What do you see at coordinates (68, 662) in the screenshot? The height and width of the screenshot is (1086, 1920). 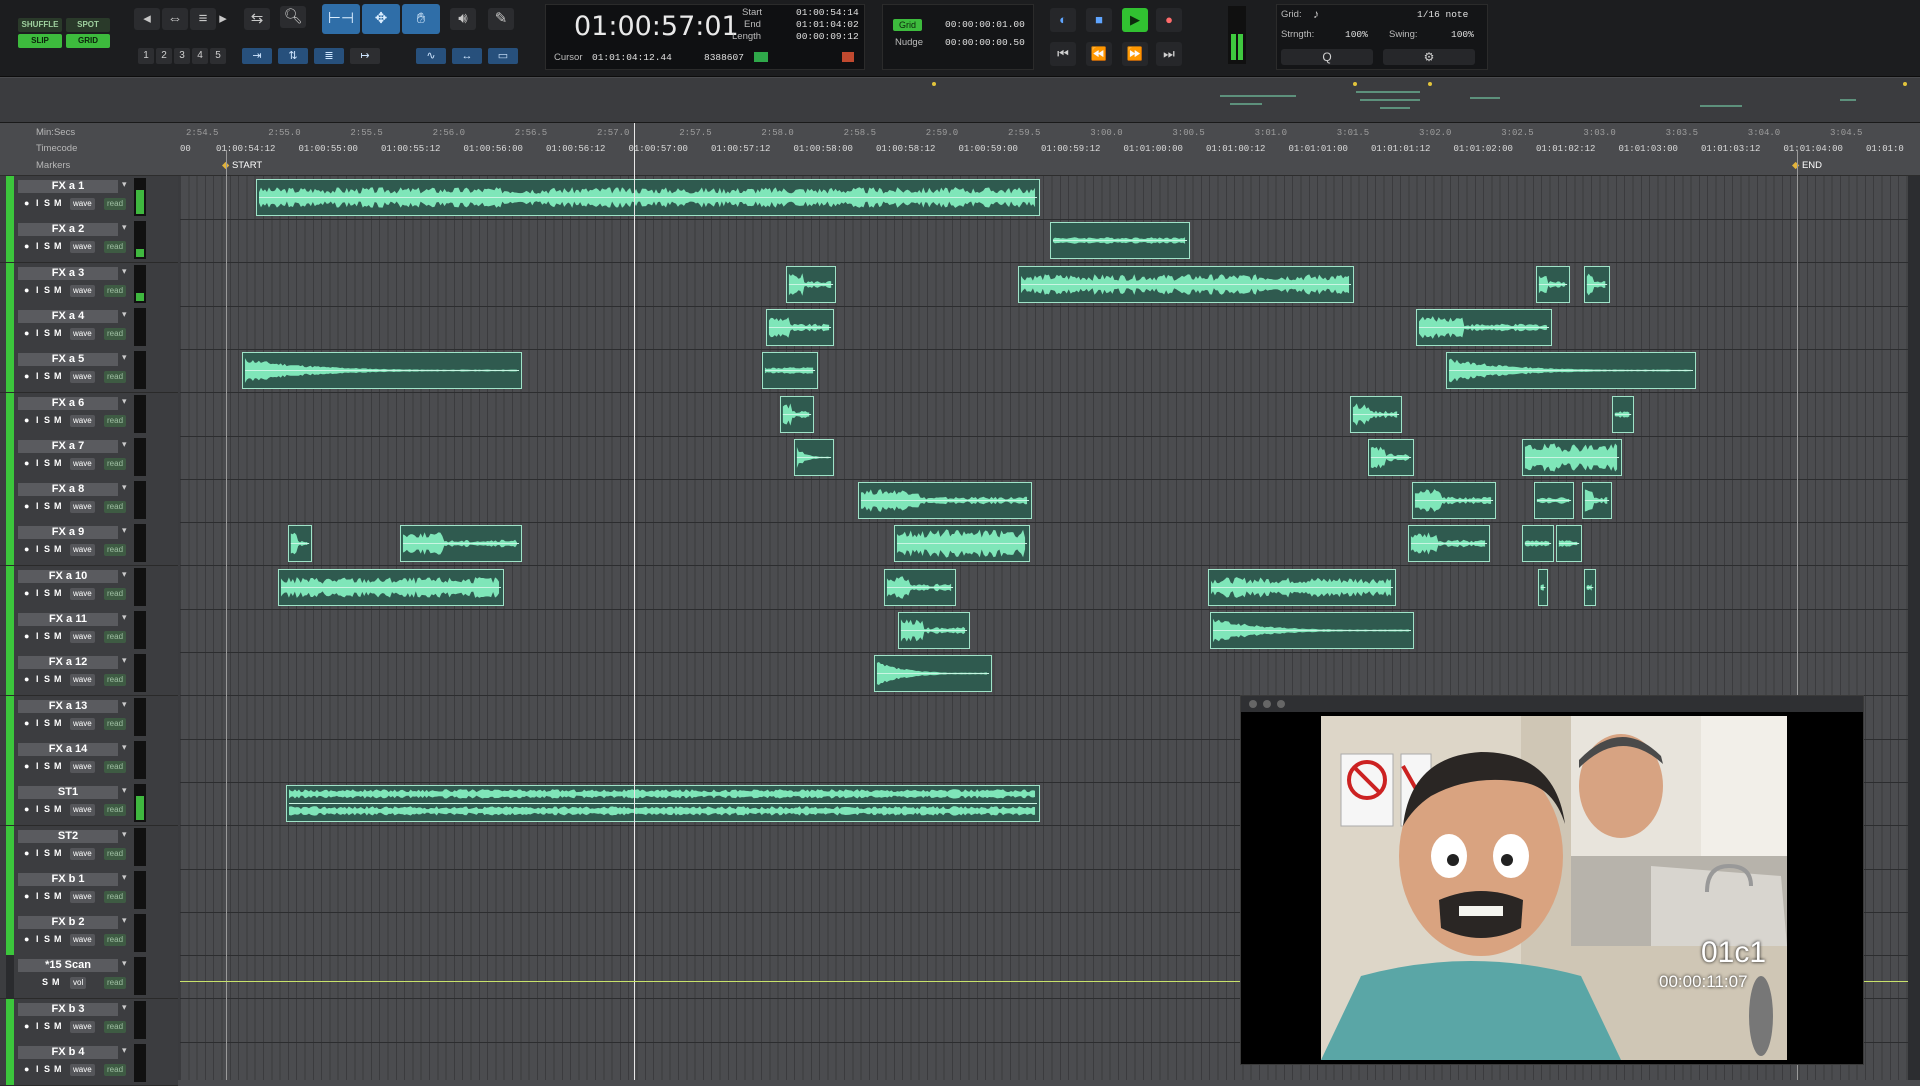 I see `track-name: FX a 12` at bounding box center [68, 662].